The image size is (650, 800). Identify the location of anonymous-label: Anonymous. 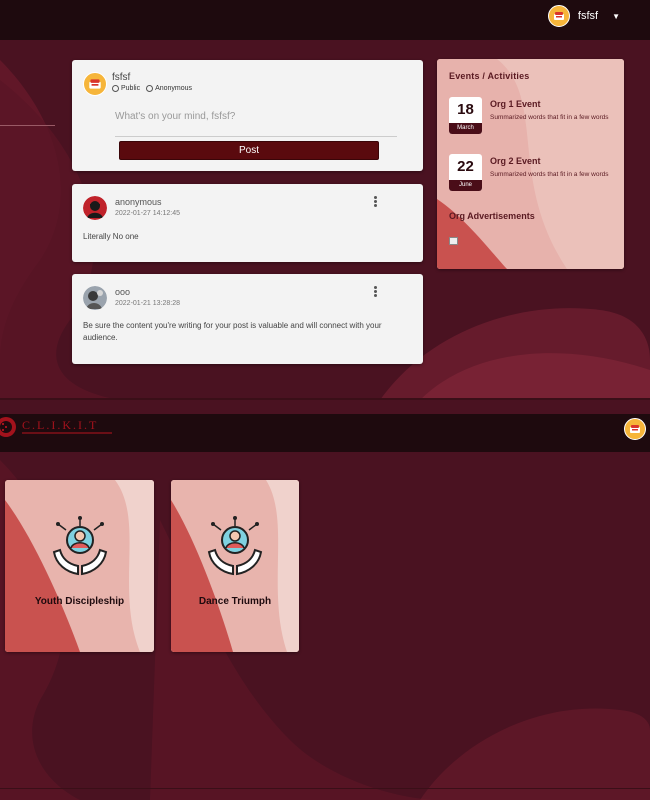
(174, 88).